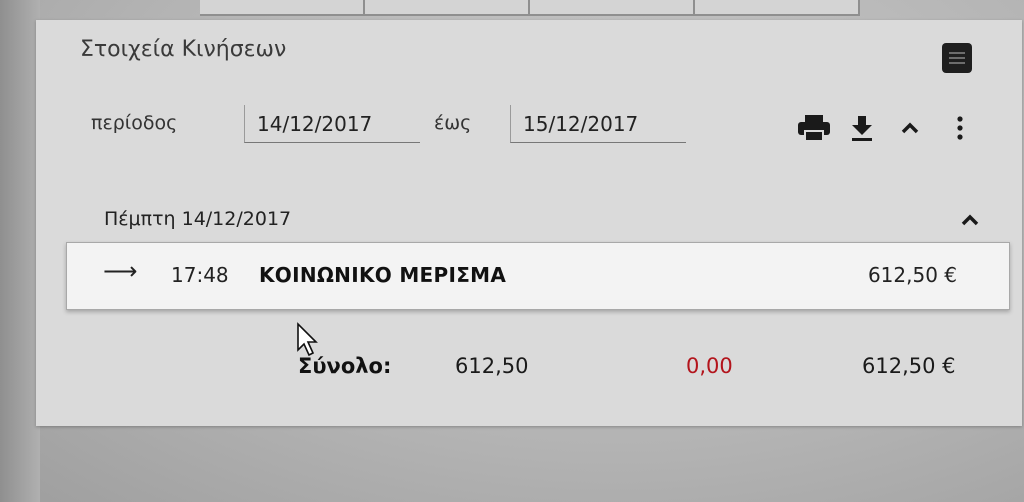 The image size is (1024, 502). Describe the element at coordinates (383, 275) in the screenshot. I see `transaction-description: ΚΟΙΝΩΝΙΚΟ ΜΕΡΙΣΜΑ` at that location.